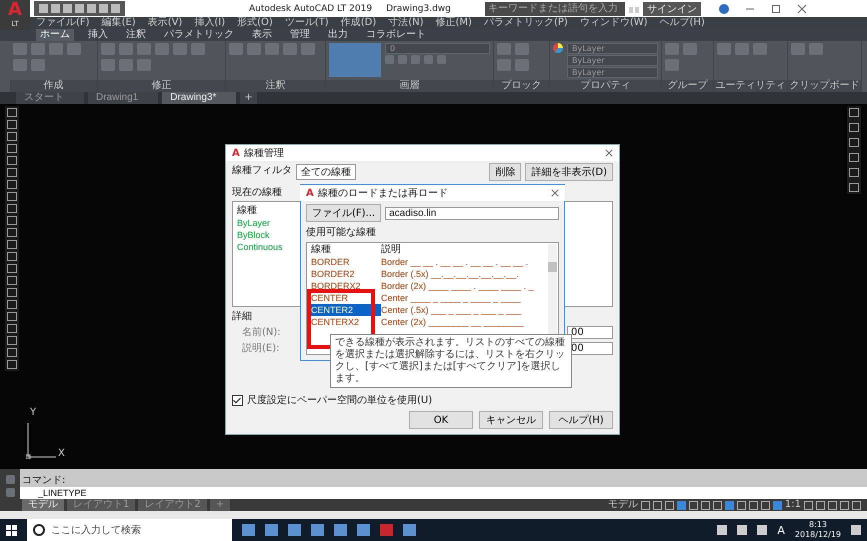  What do you see at coordinates (453, 322) in the screenshot?
I see `linetype-description: Center (2x) ________ __ ________` at bounding box center [453, 322].